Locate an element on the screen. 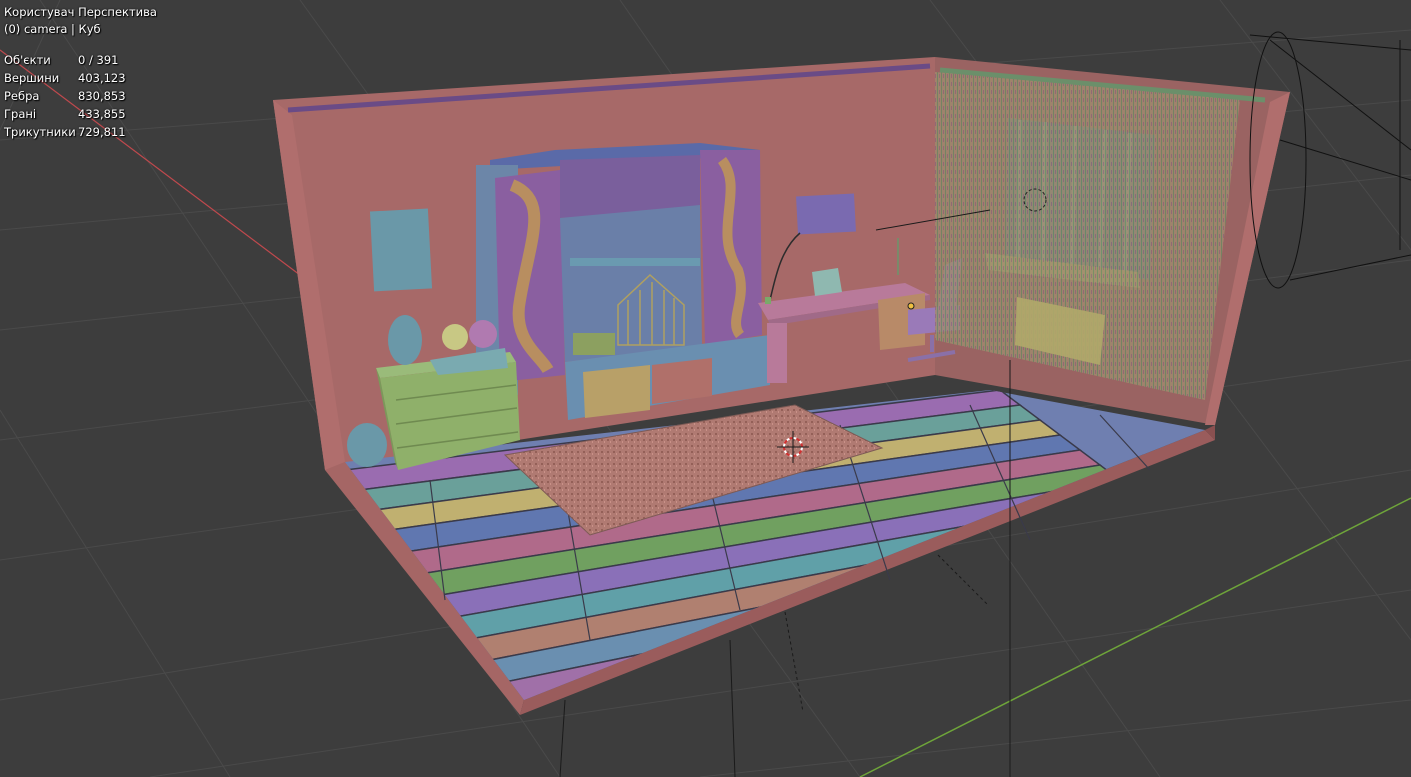 The image size is (1411, 777). active-object-info: (0) camera | Куб is located at coordinates (52, 29).